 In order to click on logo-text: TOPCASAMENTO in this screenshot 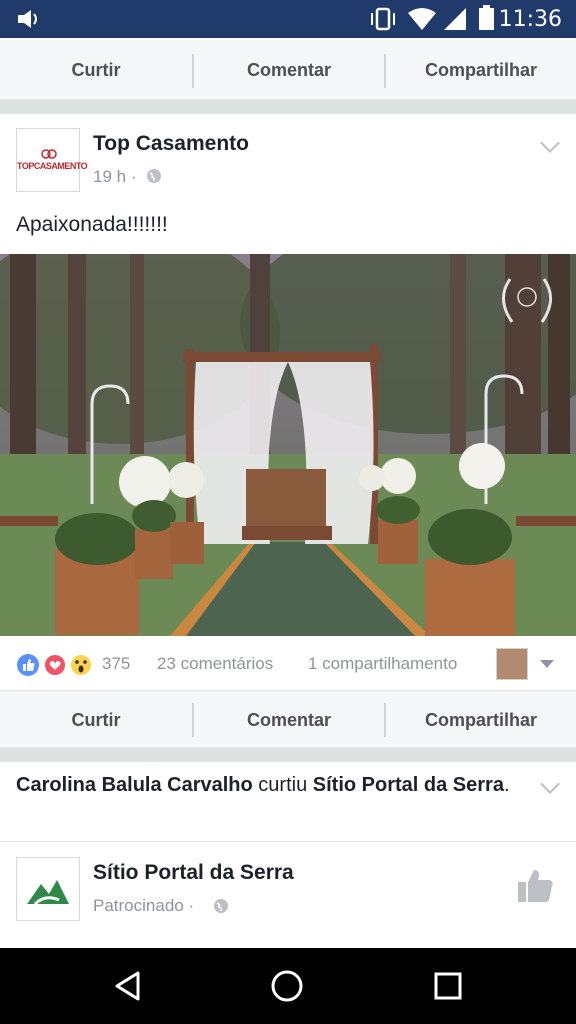, I will do `click(52, 166)`.